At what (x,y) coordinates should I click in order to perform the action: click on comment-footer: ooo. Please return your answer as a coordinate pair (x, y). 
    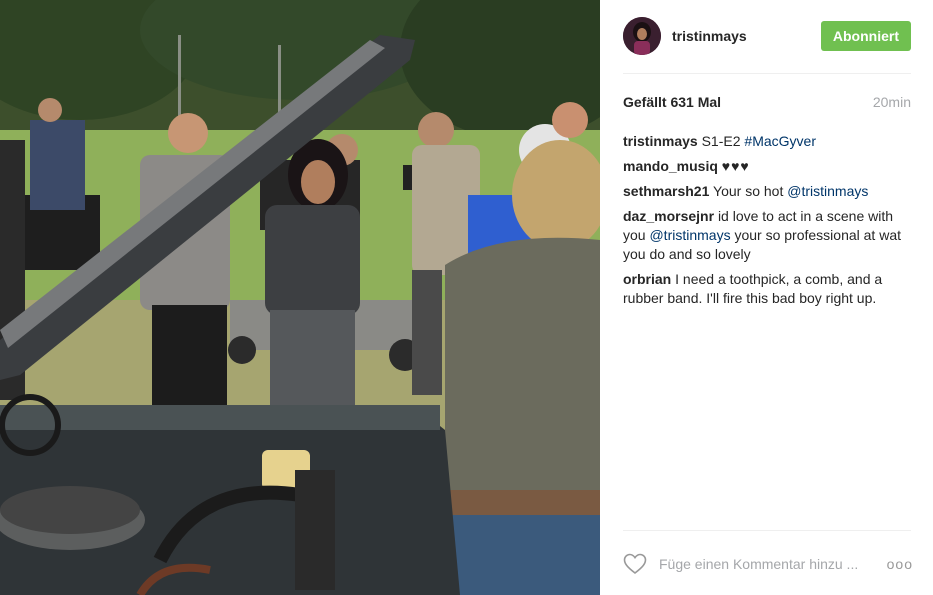
    Looking at the image, I should click on (768, 564).